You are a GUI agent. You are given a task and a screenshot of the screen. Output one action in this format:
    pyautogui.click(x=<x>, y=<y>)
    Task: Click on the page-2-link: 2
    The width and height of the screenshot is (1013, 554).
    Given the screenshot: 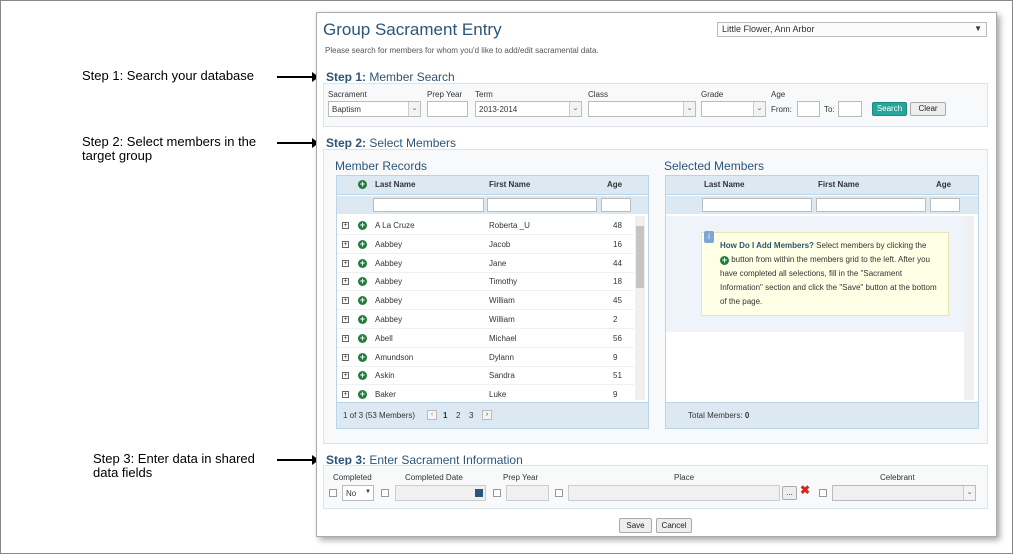 What is the action you would take?
    pyautogui.click(x=458, y=415)
    